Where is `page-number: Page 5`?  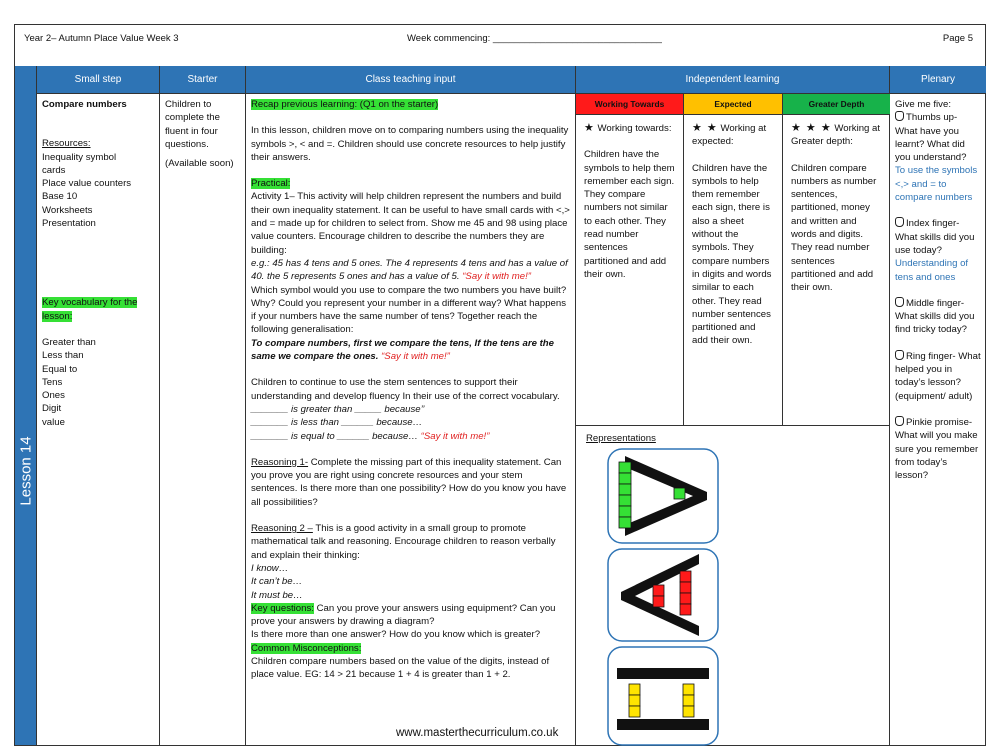 page-number: Page 5 is located at coordinates (957, 38).